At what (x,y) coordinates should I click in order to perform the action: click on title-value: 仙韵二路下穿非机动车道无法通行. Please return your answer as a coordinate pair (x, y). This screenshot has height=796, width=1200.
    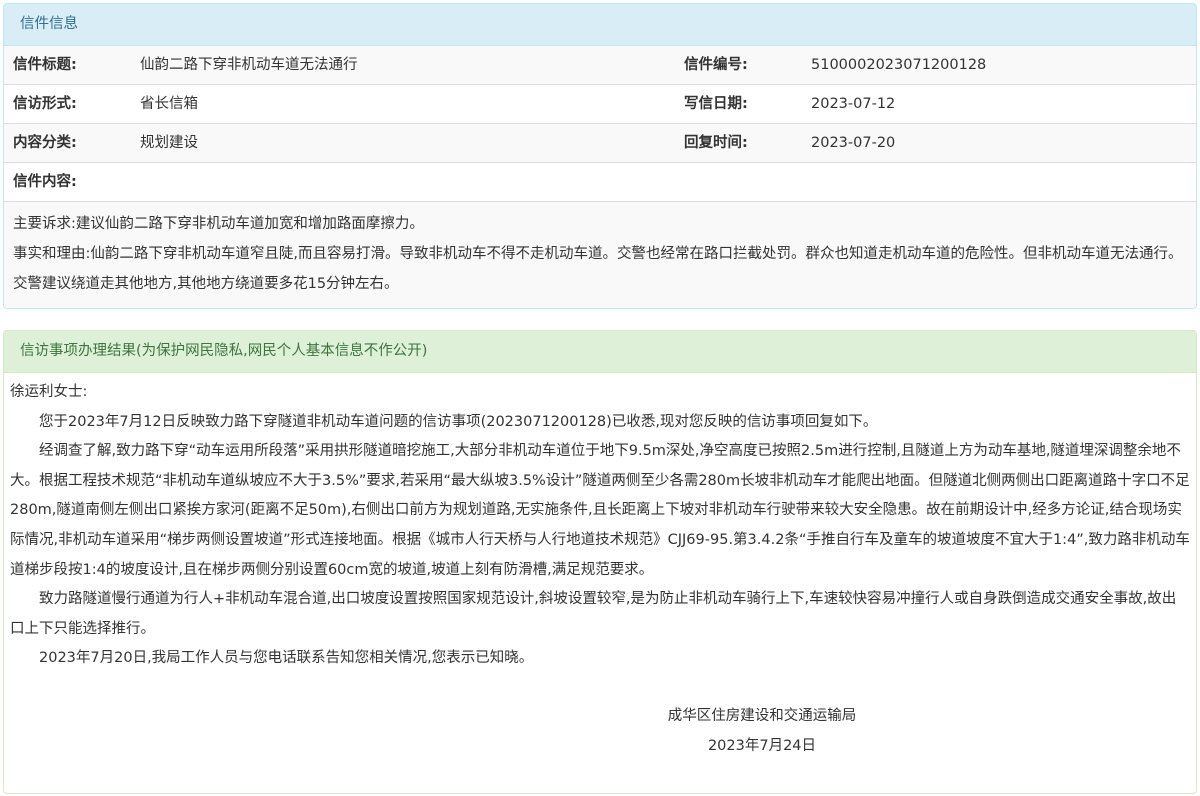
    Looking at the image, I should click on (249, 65).